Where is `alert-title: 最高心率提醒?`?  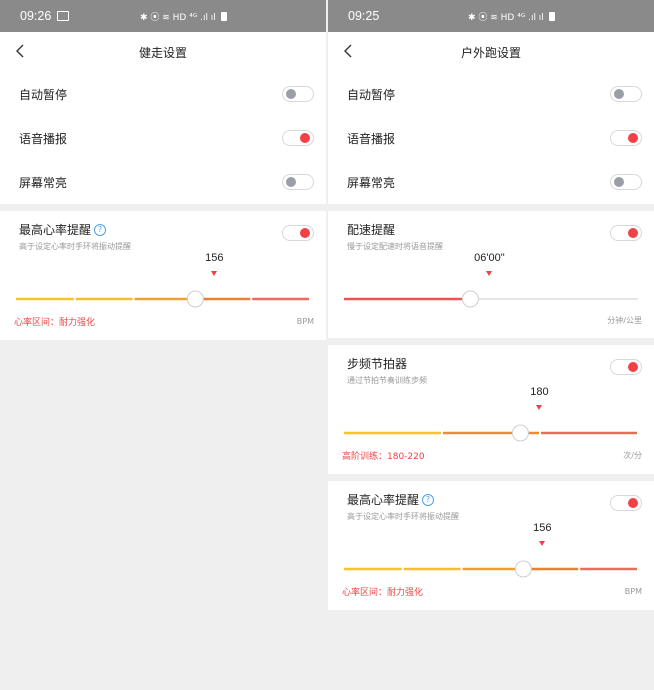 alert-title: 最高心率提醒? is located at coordinates (403, 499).